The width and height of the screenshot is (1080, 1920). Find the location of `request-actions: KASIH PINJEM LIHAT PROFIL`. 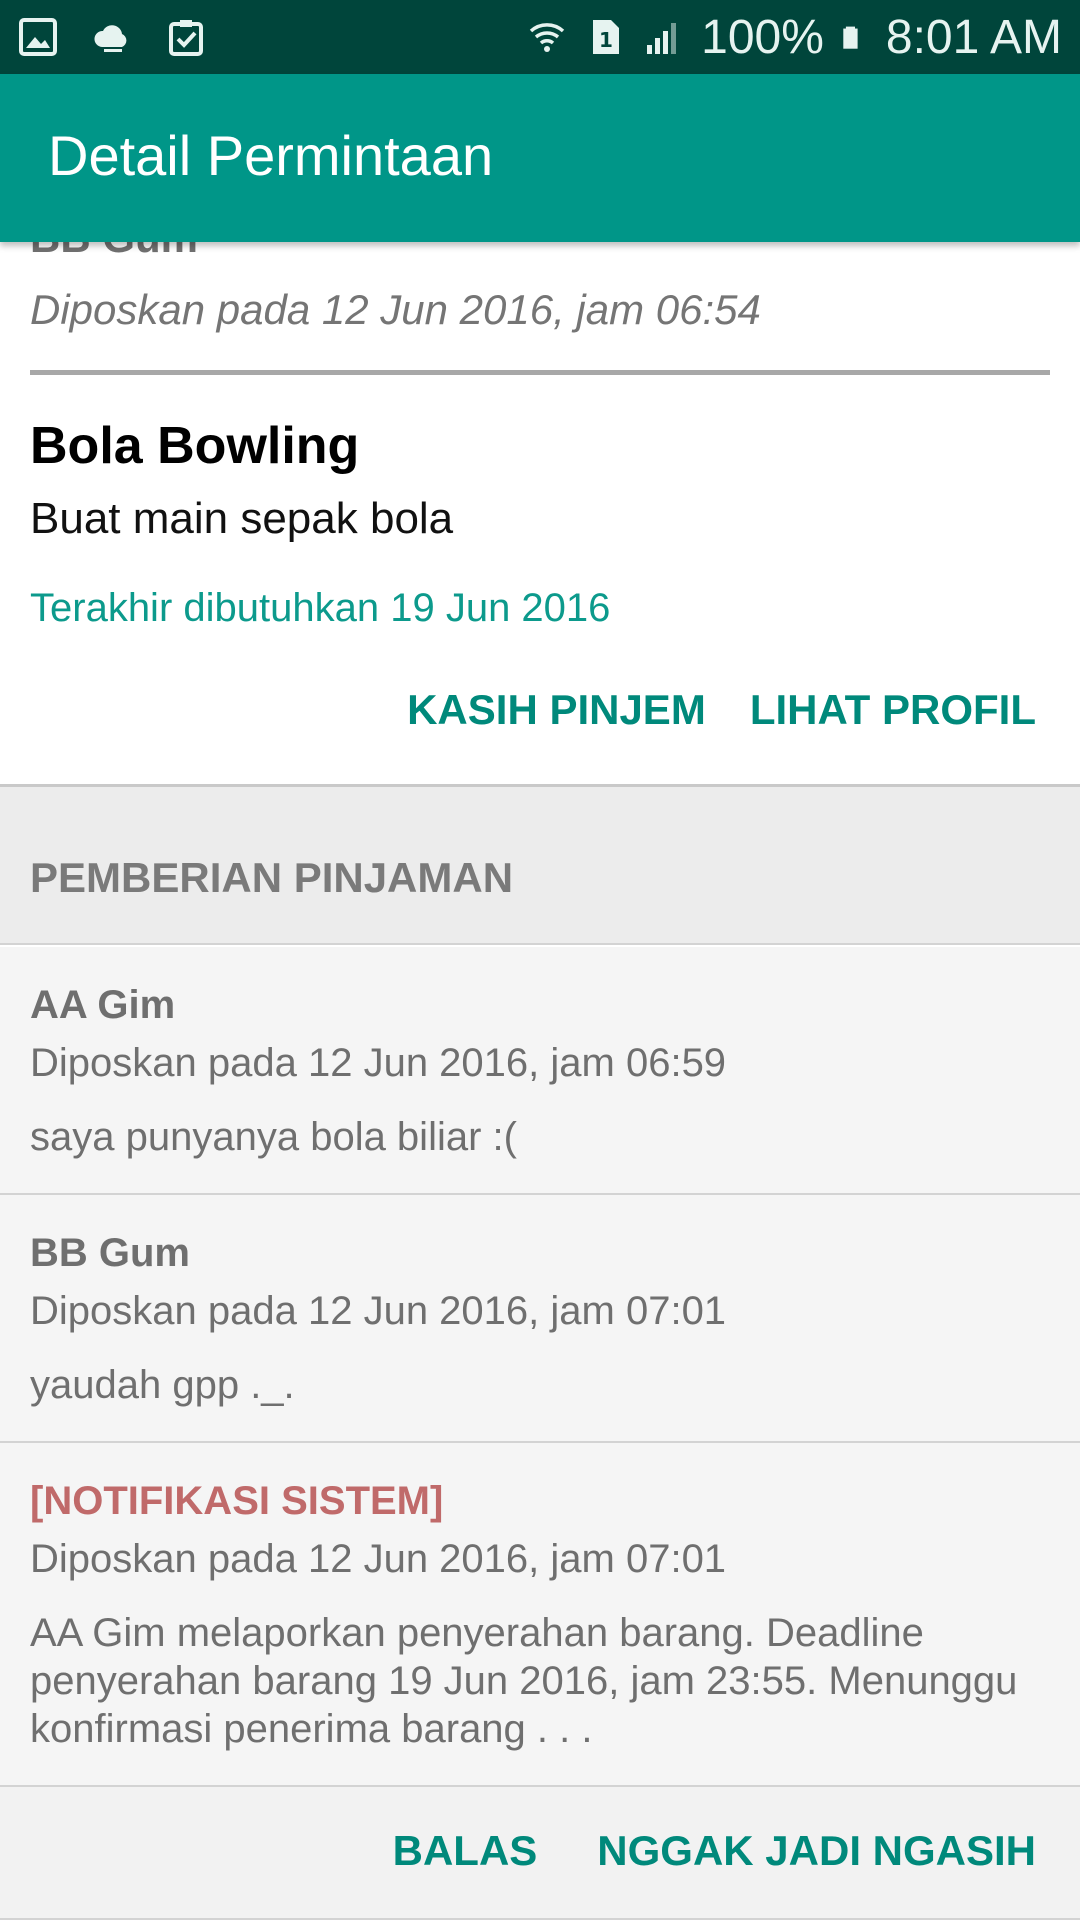

request-actions: KASIH PINJEM LIHAT PROFIL is located at coordinates (721, 710).